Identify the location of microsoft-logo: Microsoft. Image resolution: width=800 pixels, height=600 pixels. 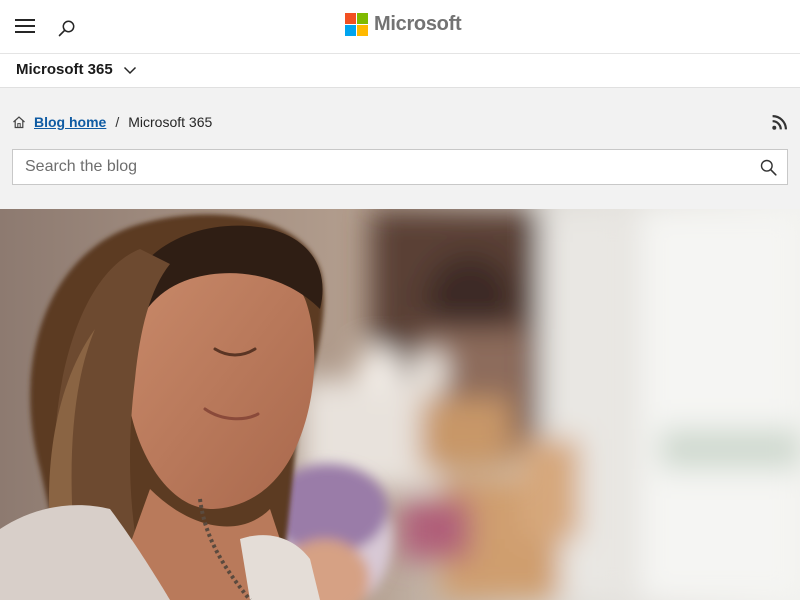
(403, 24).